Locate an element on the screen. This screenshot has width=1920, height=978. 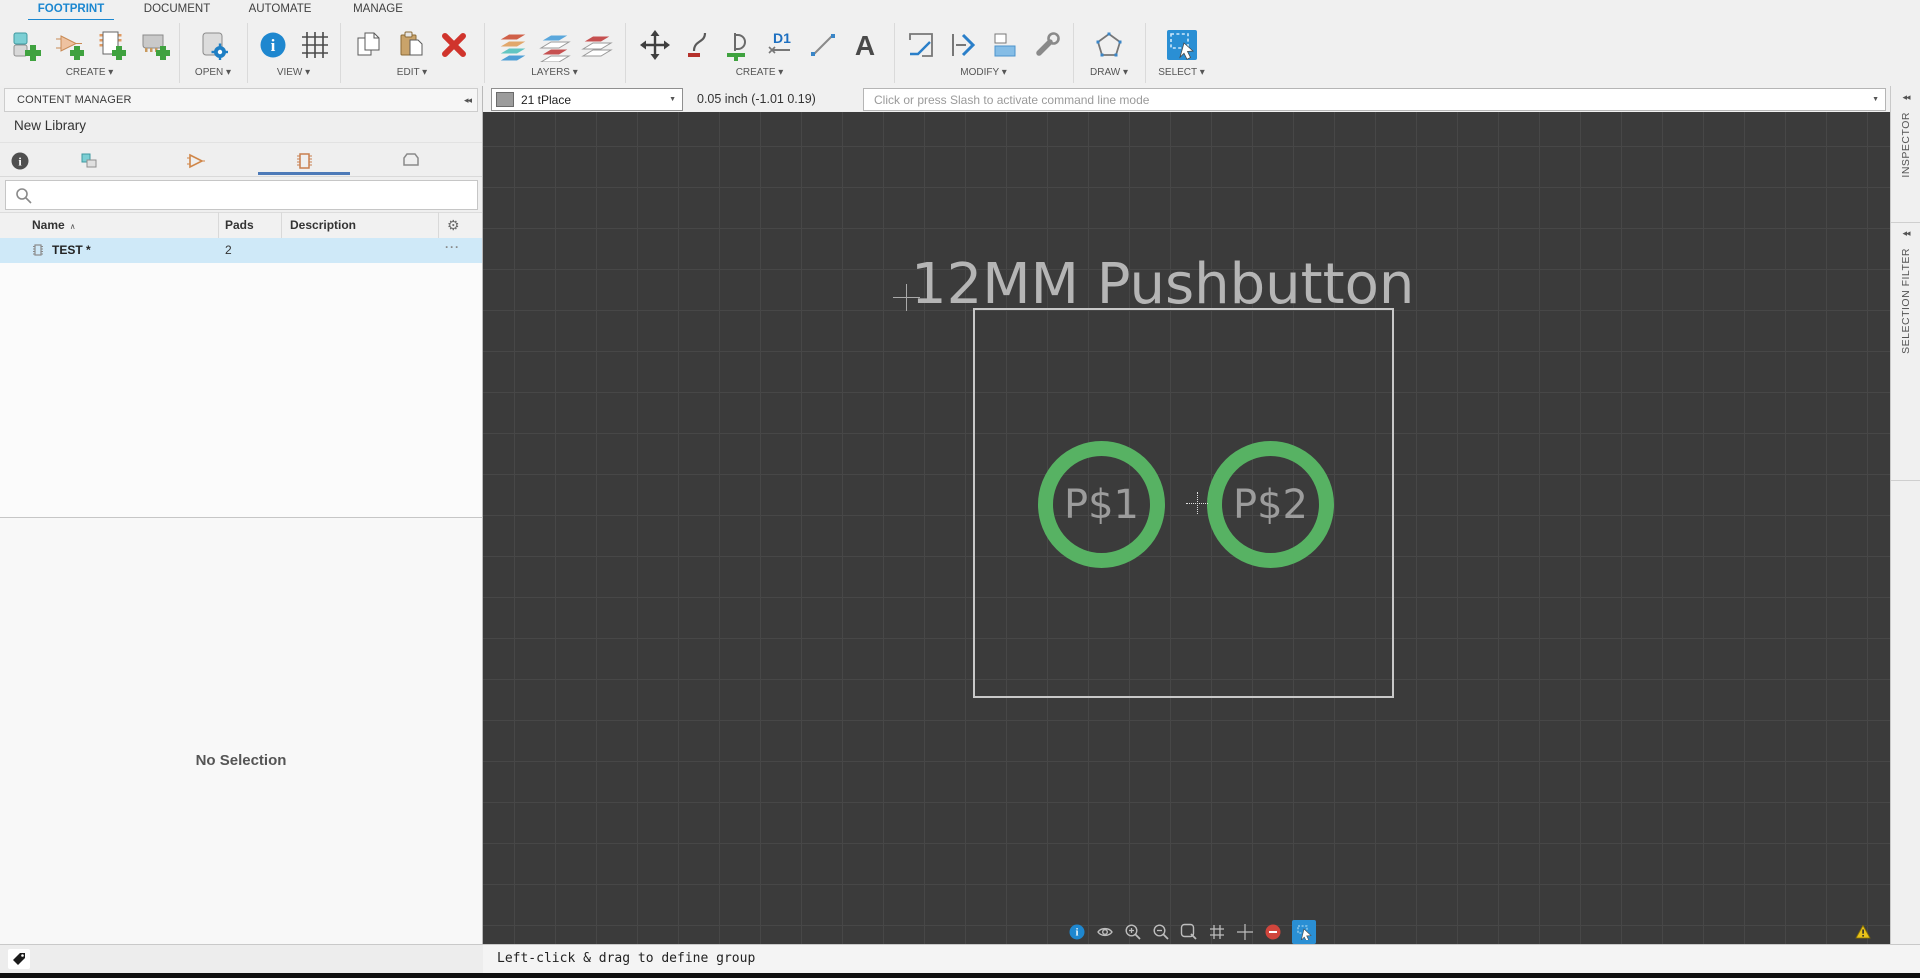
route-icon is located at coordinates (697, 45).